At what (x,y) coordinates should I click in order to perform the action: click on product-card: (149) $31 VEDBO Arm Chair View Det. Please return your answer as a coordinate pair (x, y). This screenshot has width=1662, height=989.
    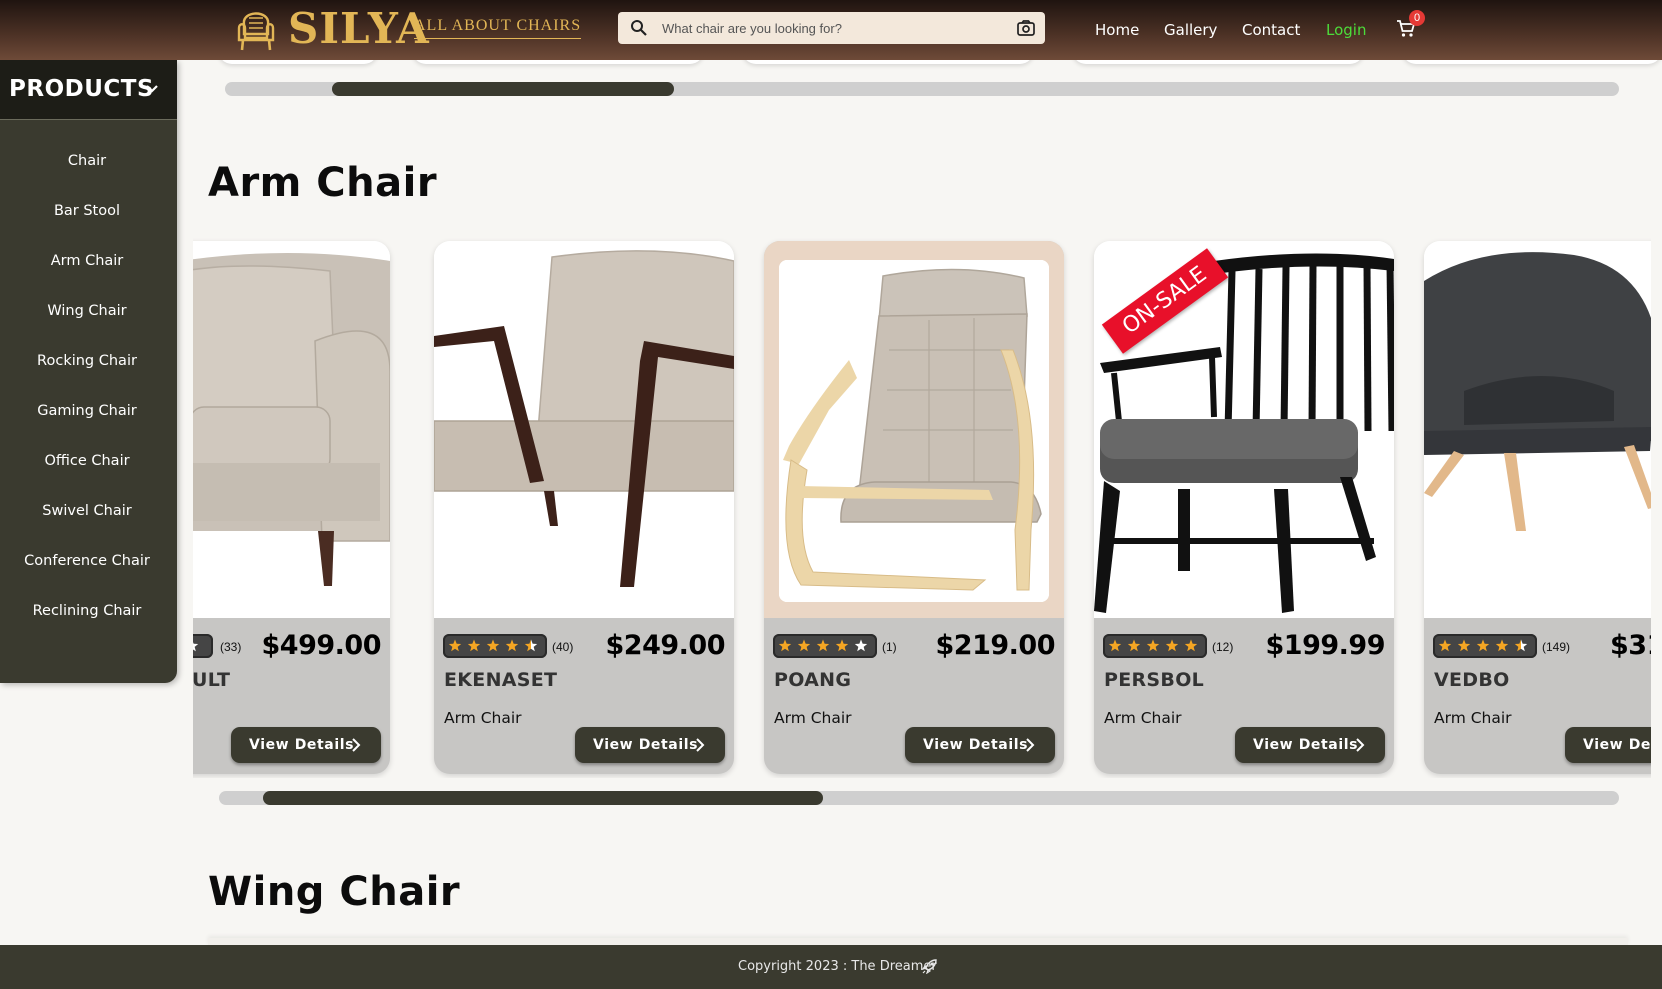
    Looking at the image, I should click on (1537, 507).